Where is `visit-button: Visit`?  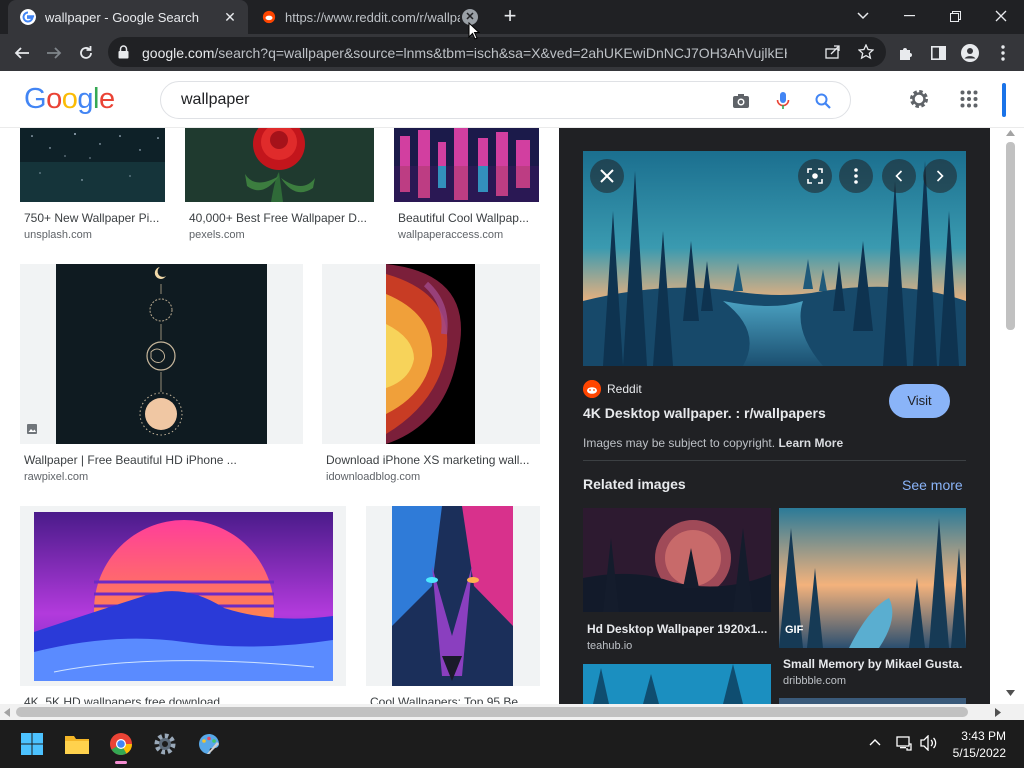 visit-button: Visit is located at coordinates (919, 401).